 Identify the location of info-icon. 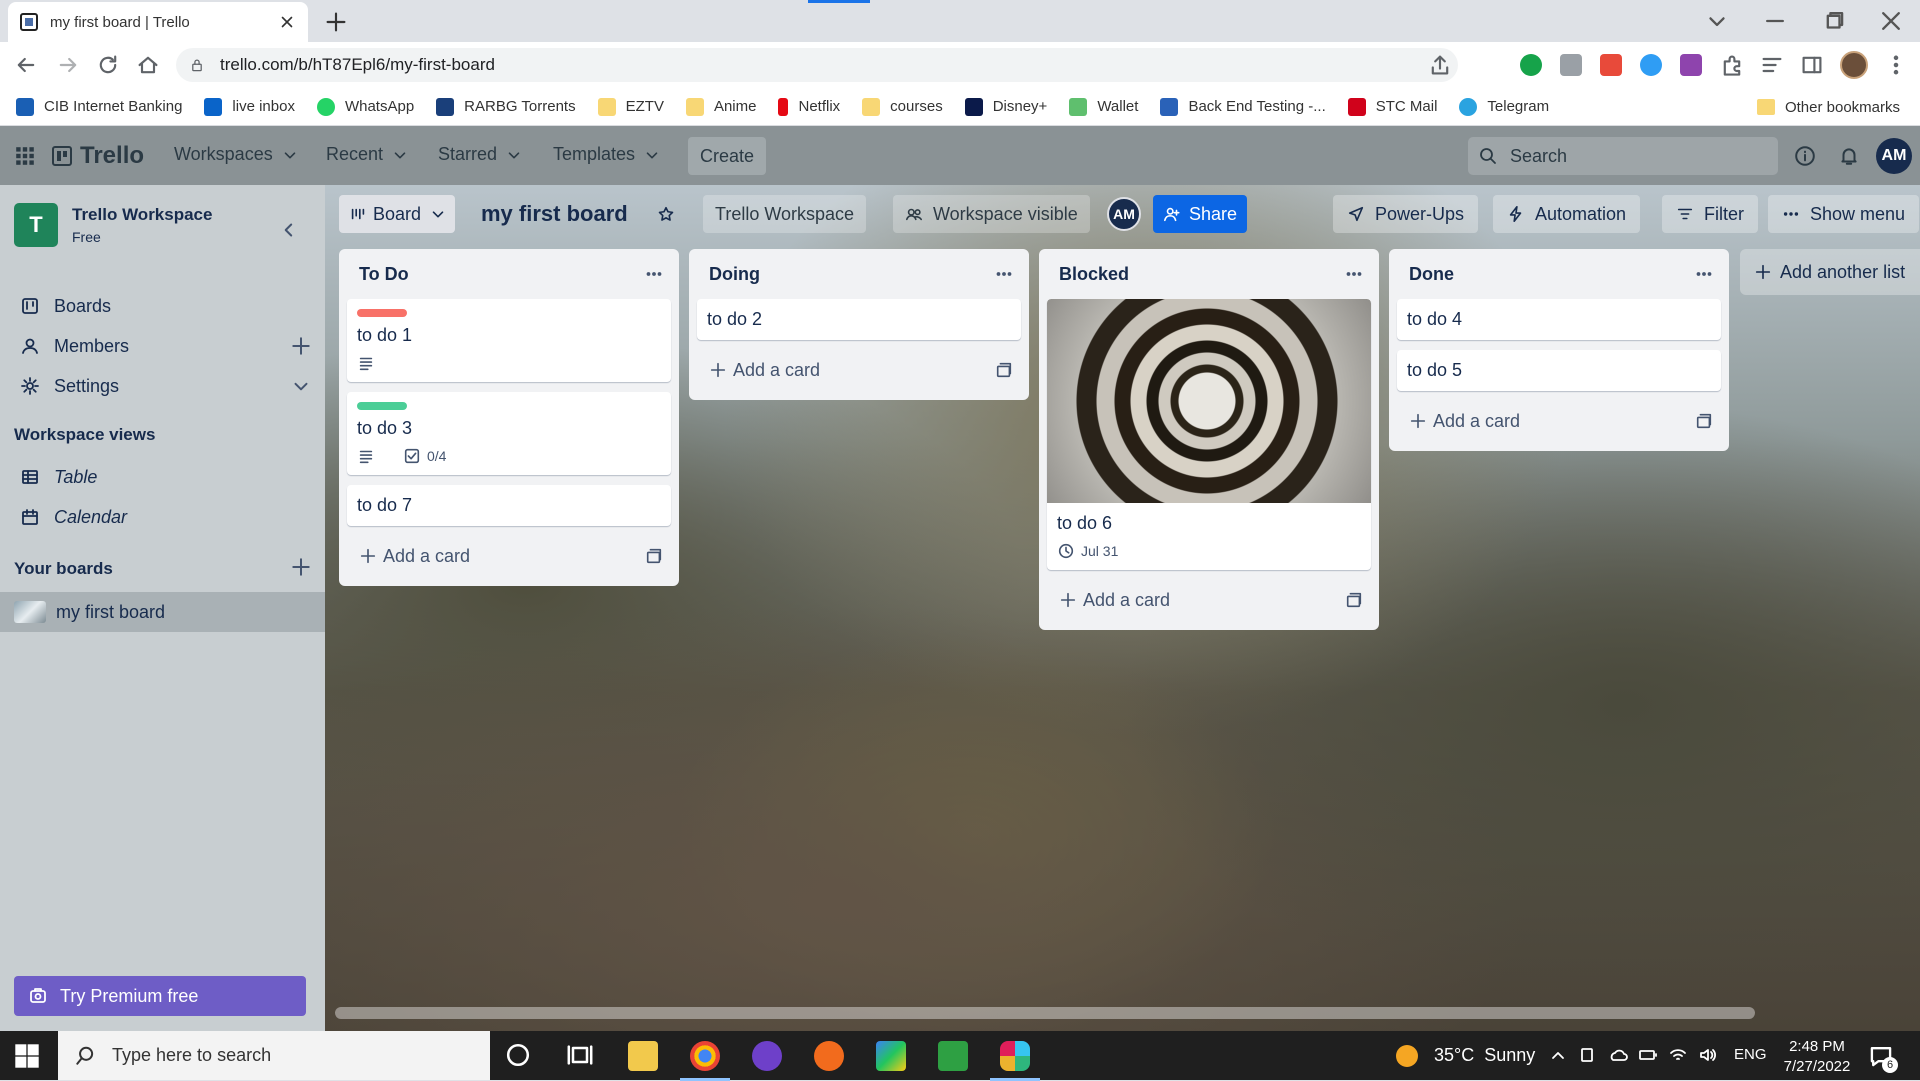
(1805, 156).